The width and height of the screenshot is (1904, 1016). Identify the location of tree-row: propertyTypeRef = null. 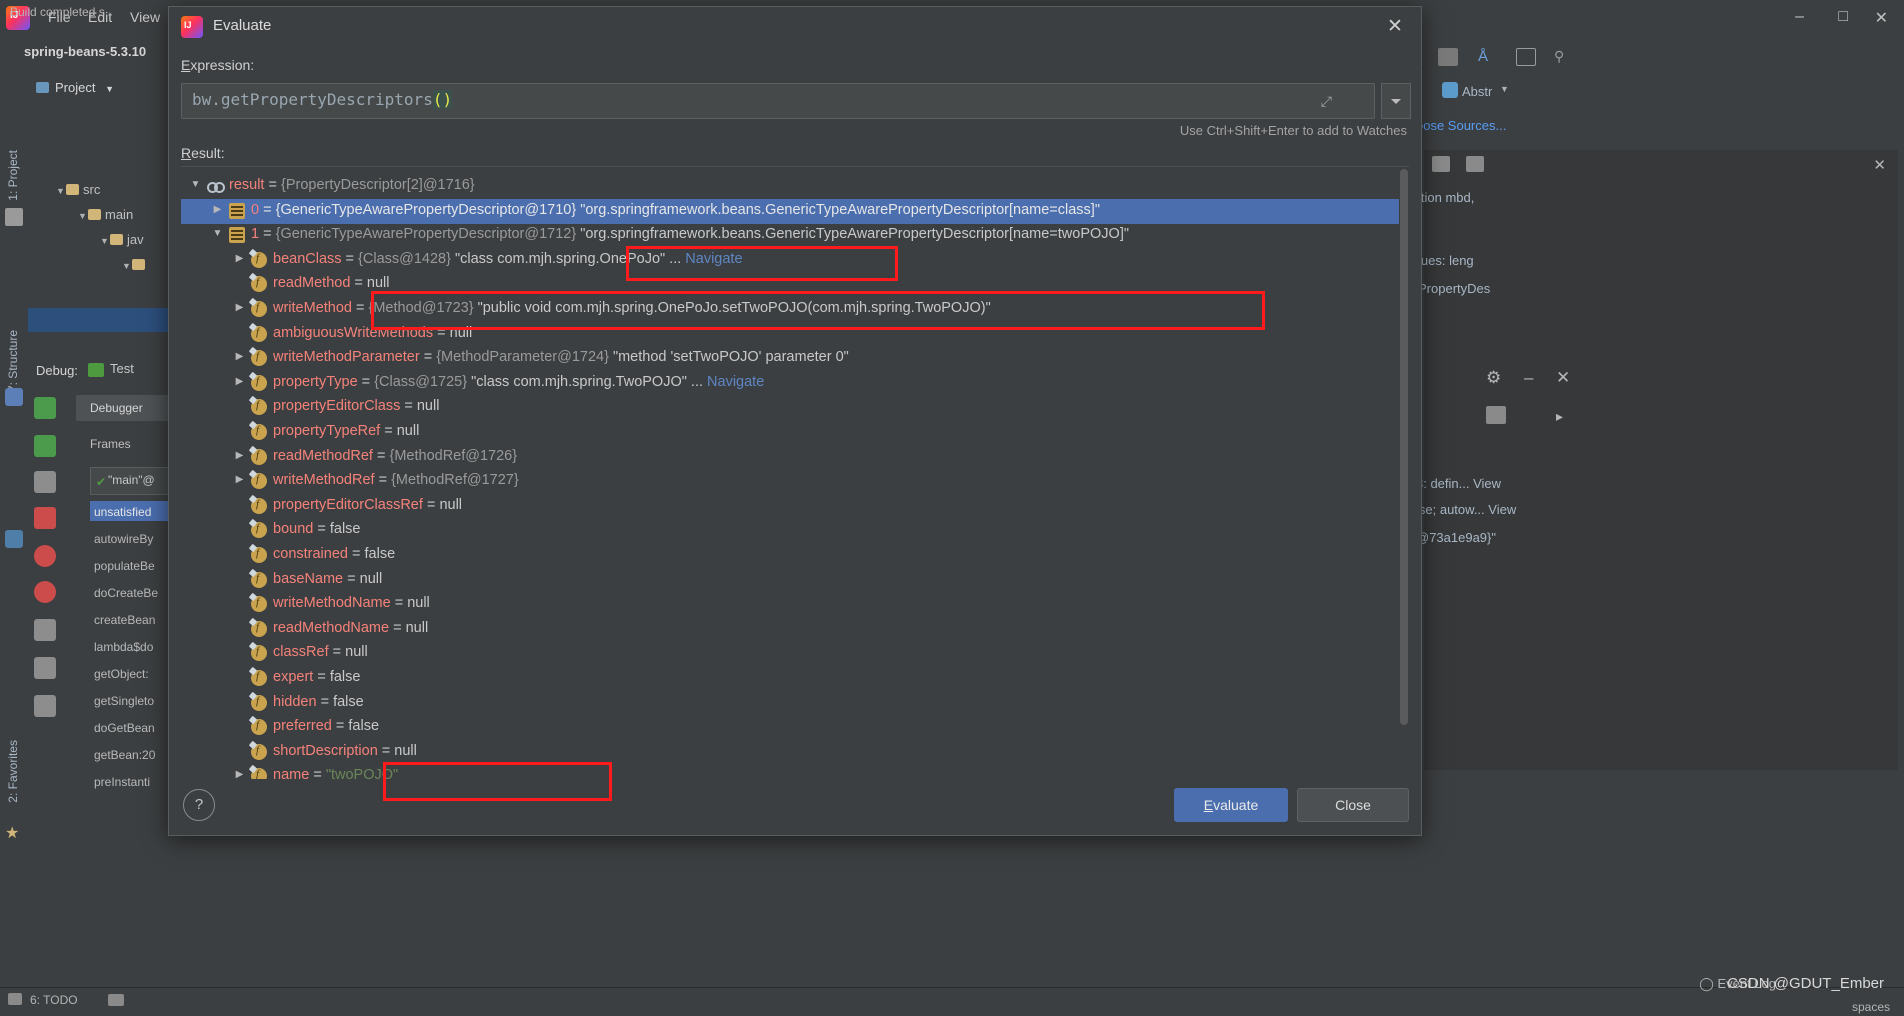
(790, 432).